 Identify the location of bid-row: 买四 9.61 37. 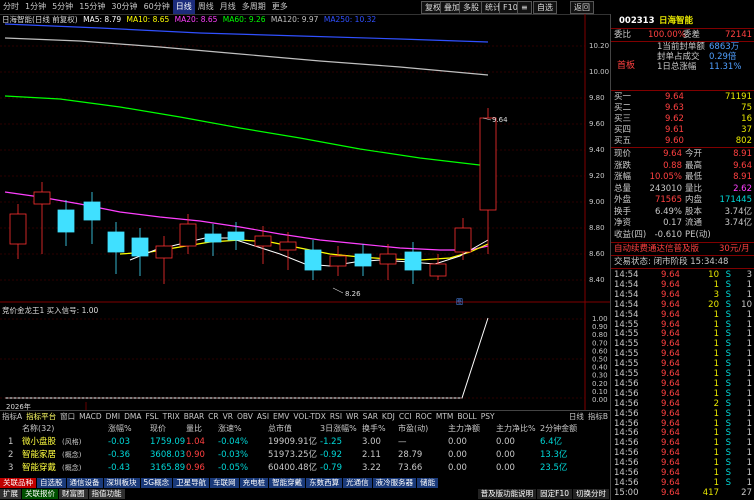
(682, 130).